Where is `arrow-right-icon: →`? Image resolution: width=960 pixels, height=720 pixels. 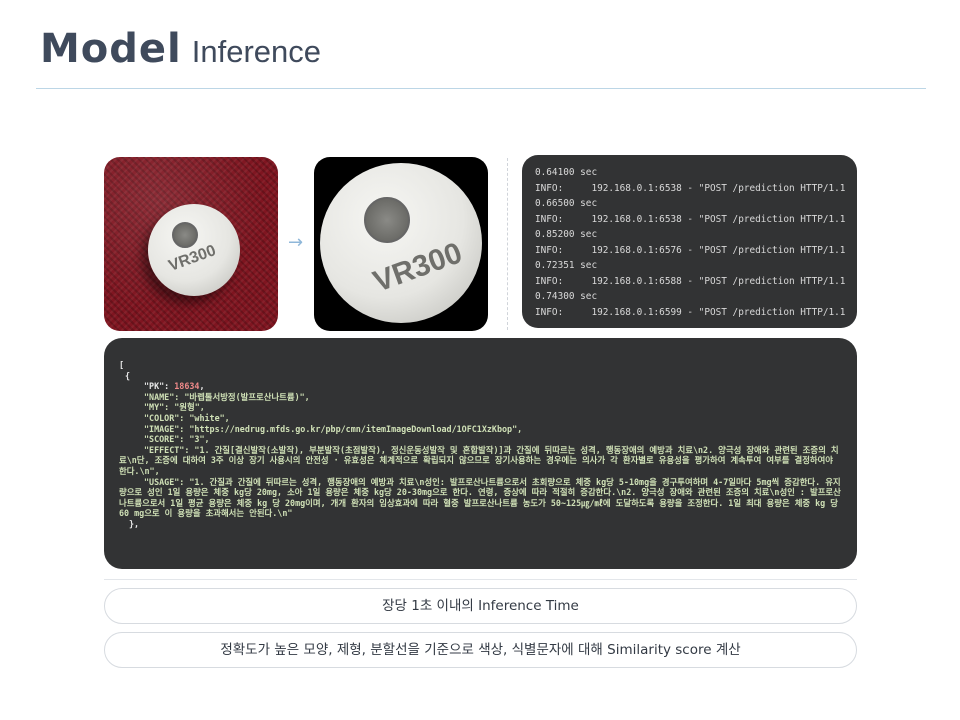 arrow-right-icon: → is located at coordinates (296, 242).